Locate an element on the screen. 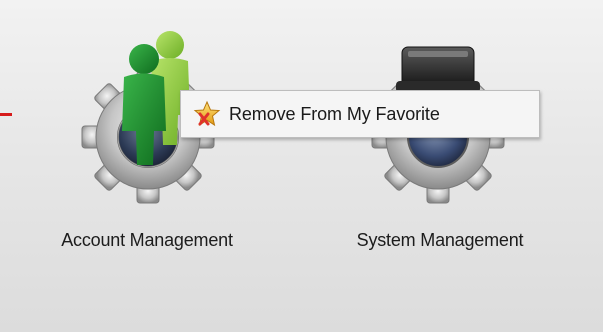 This screenshot has width=603, height=332. star-remove-icon is located at coordinates (207, 113).